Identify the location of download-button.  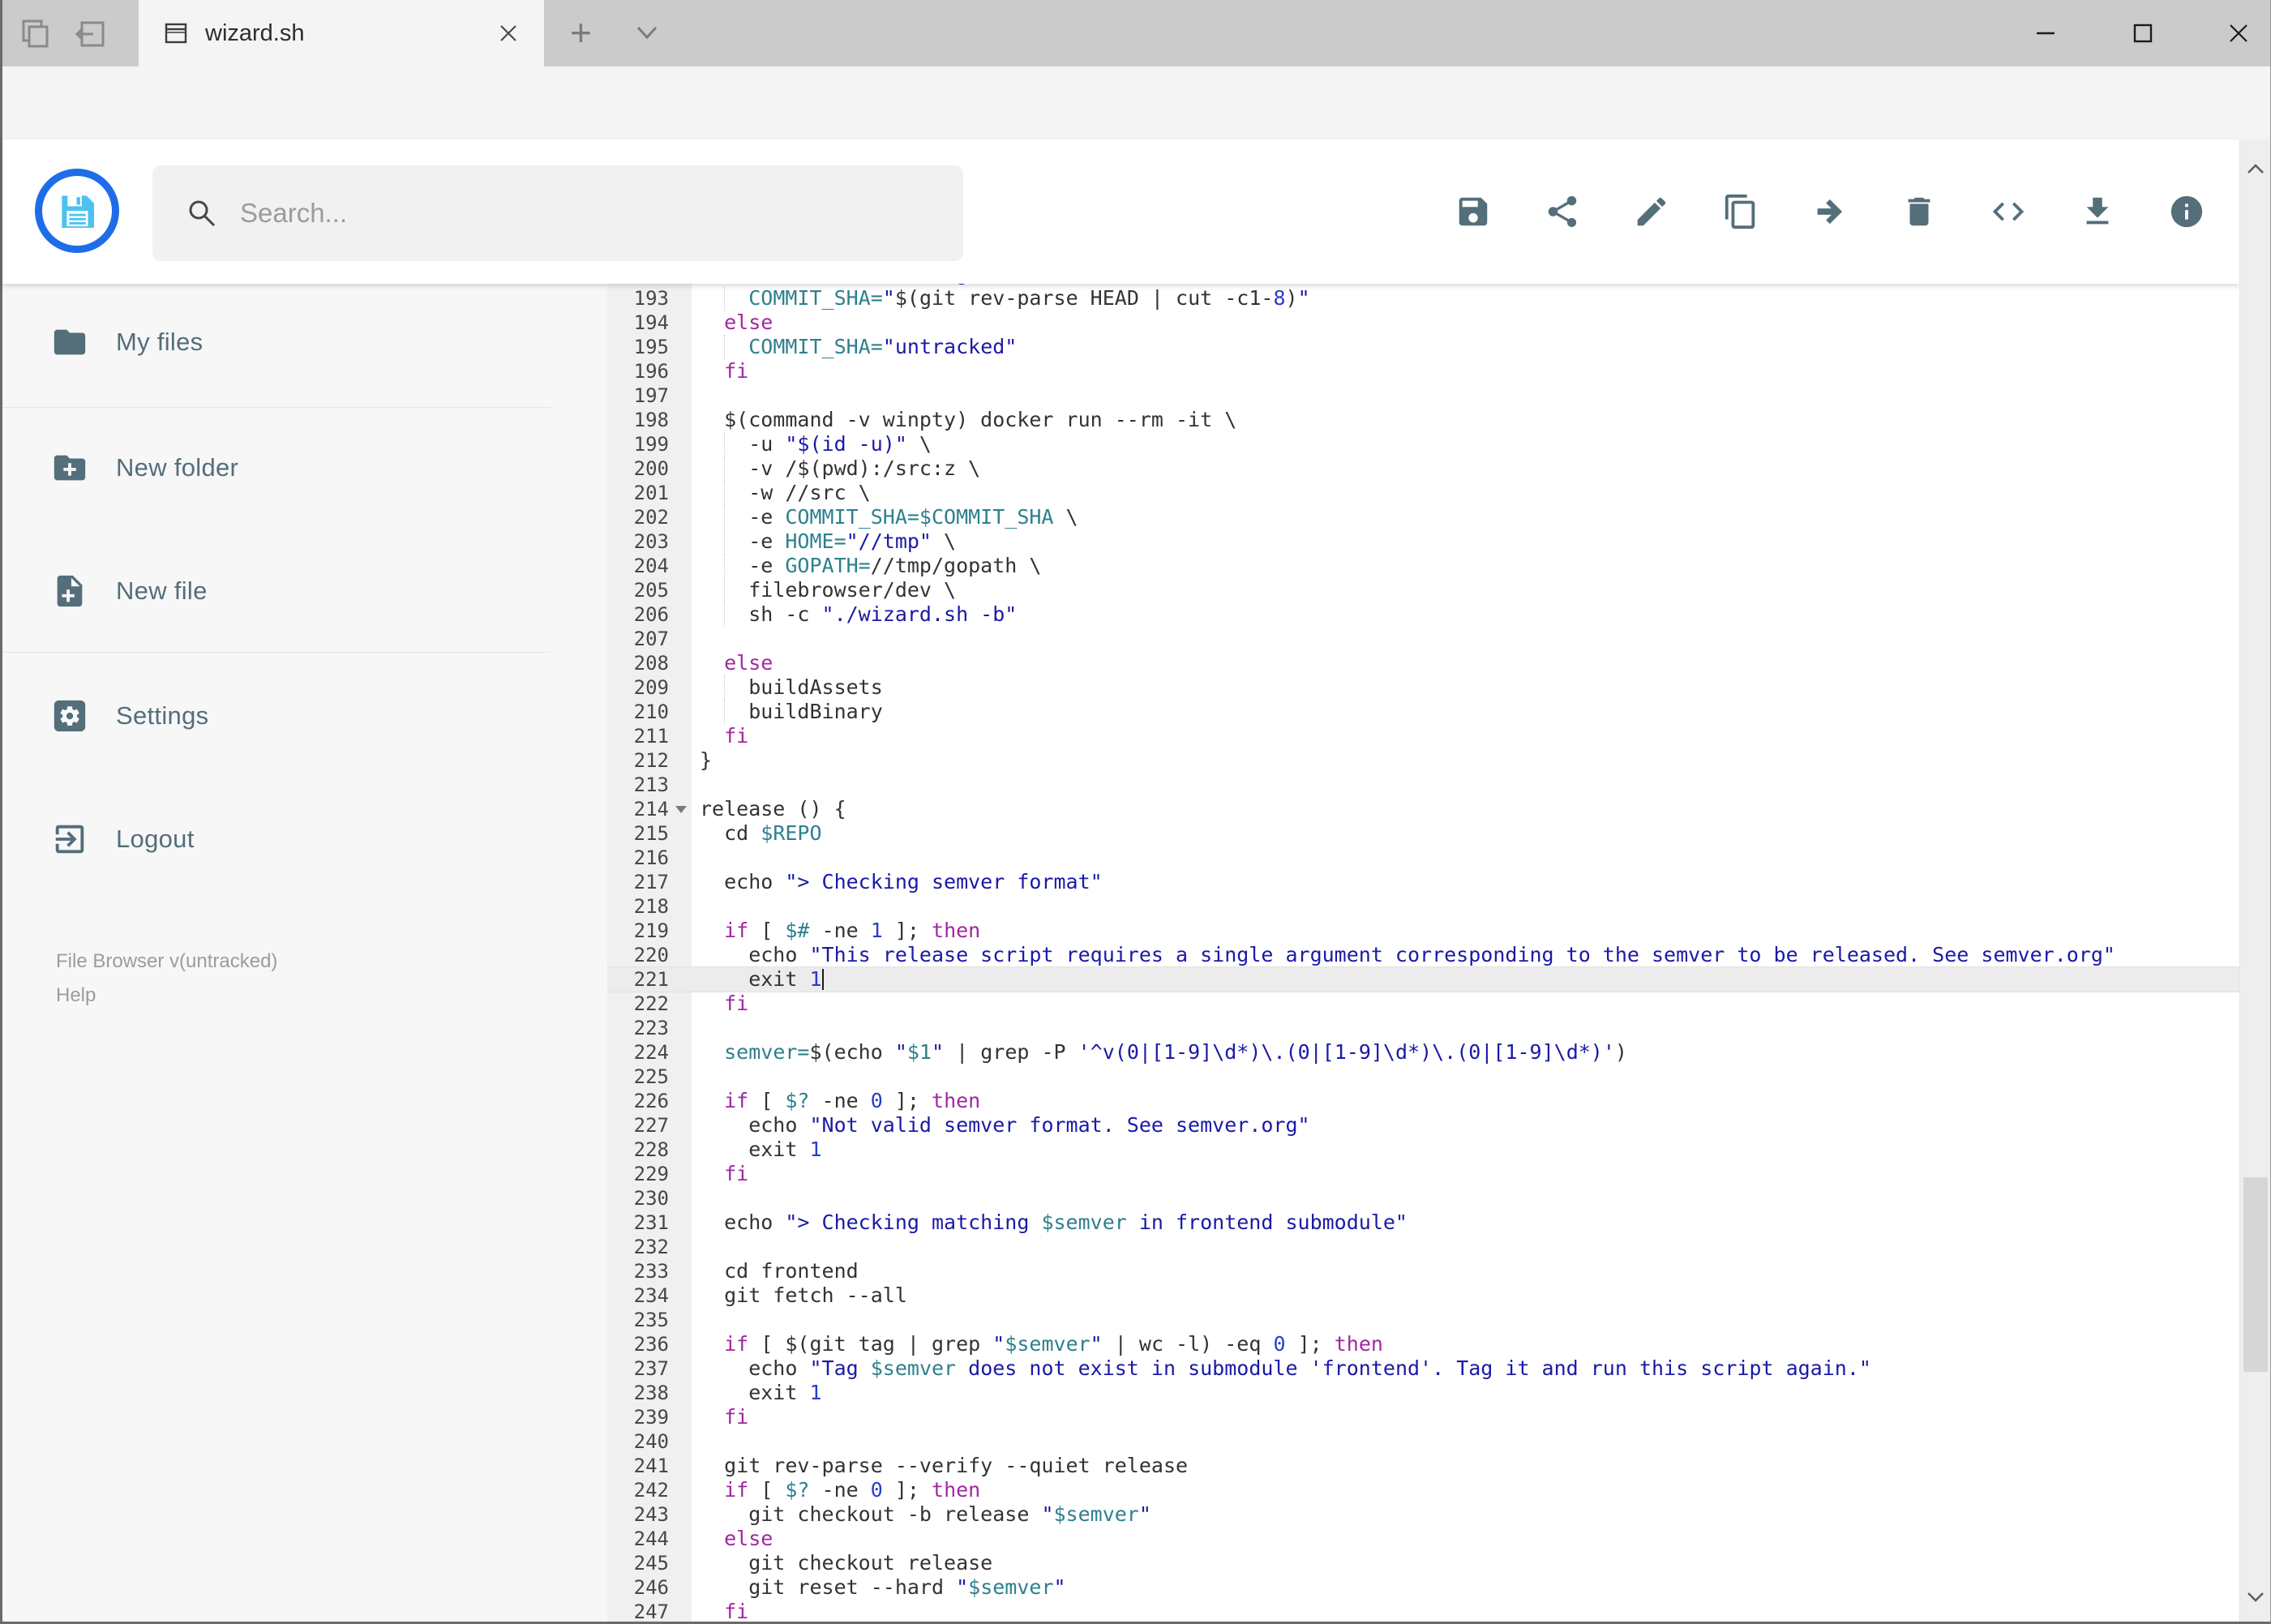
(2097, 211).